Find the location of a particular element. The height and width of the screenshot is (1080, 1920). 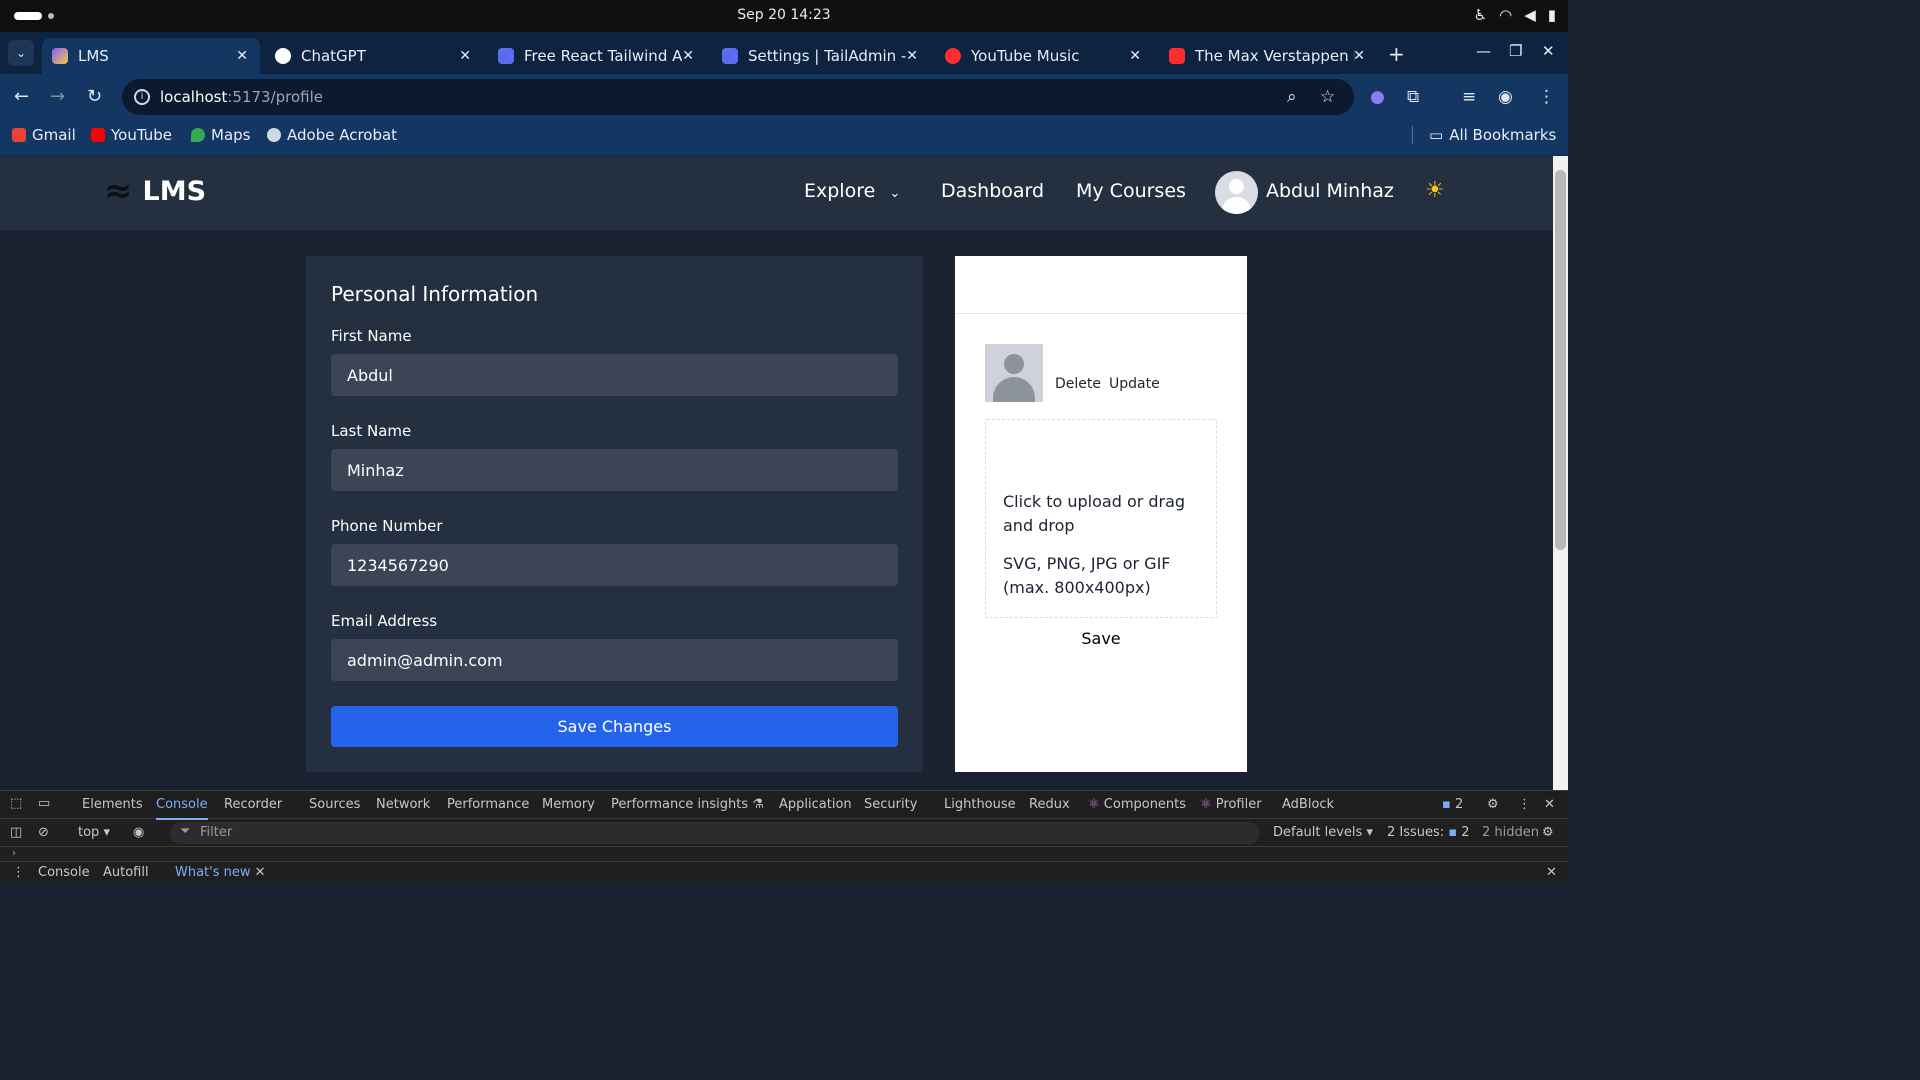

phone-number-input is located at coordinates (614, 565).